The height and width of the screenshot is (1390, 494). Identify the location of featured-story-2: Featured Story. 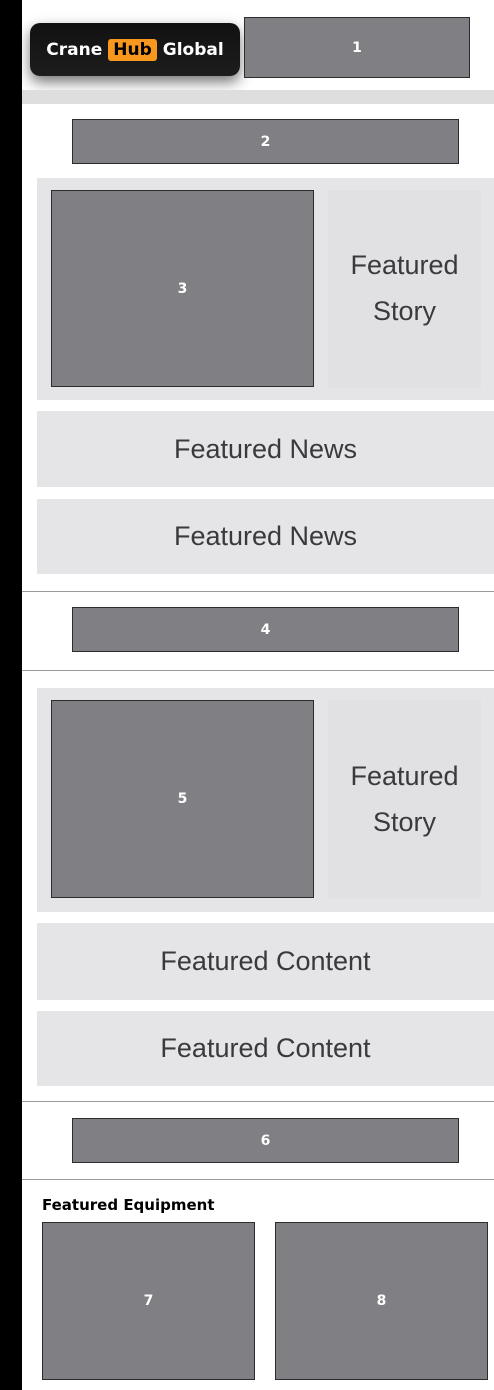
(404, 799).